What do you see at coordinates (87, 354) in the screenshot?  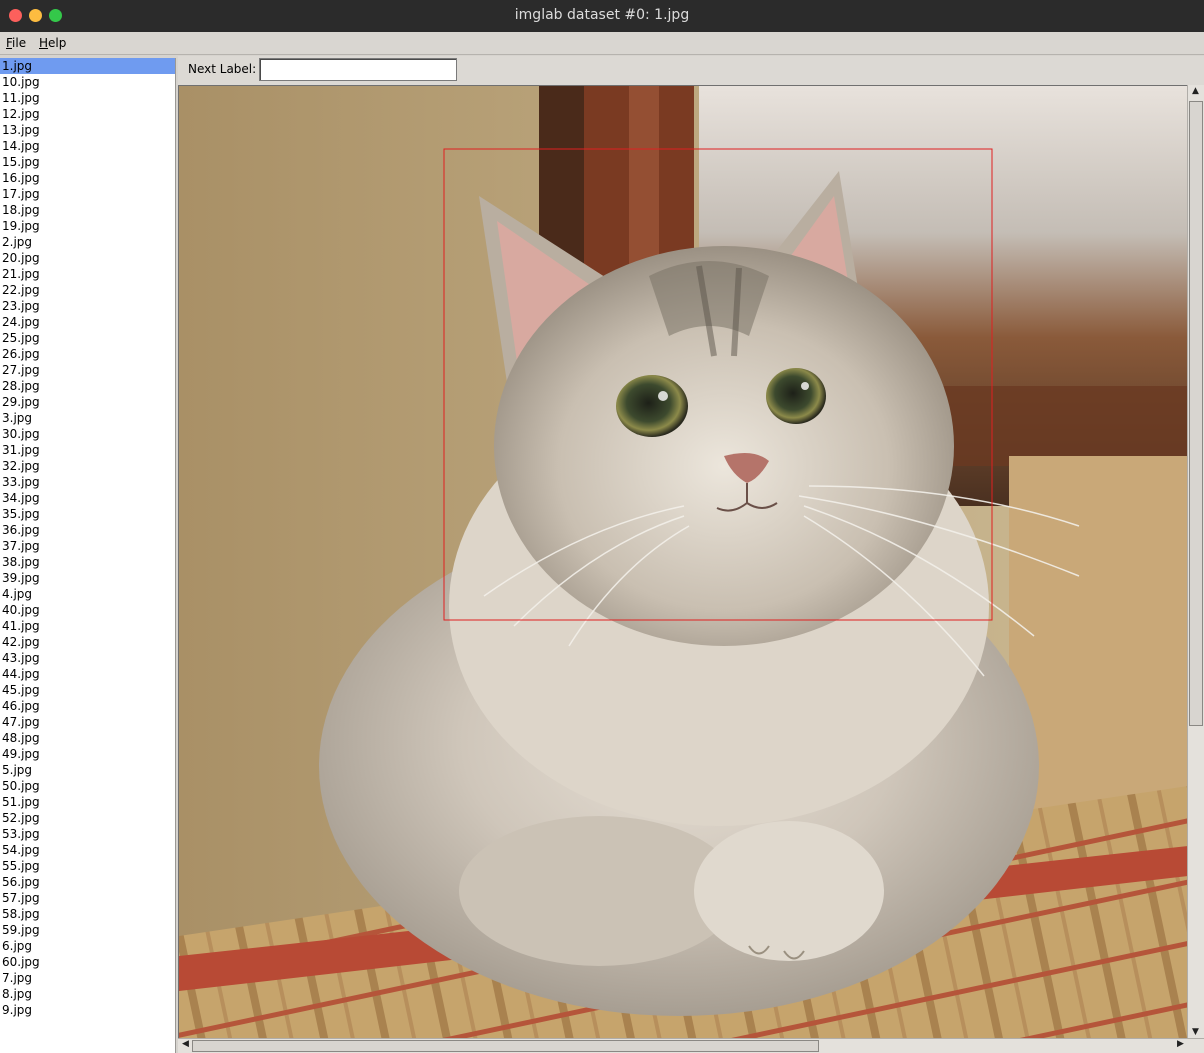 I see `file-list-item: 26.jpg` at bounding box center [87, 354].